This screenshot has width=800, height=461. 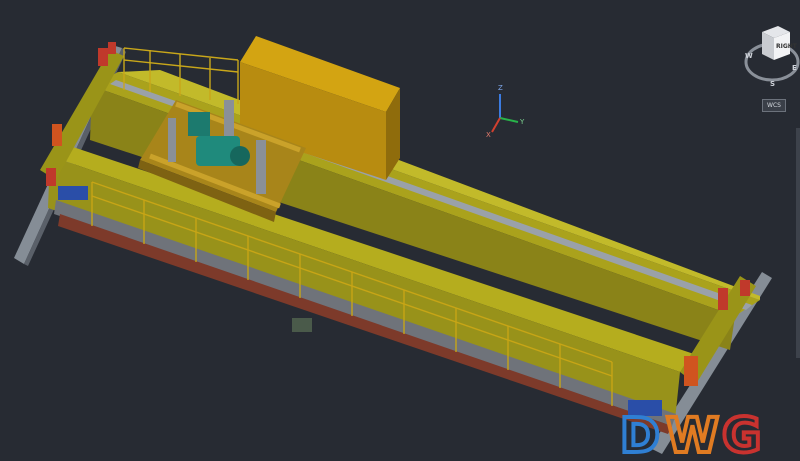 What do you see at coordinates (505, 111) in the screenshot?
I see `ucs-axis-icon: Z Y X` at bounding box center [505, 111].